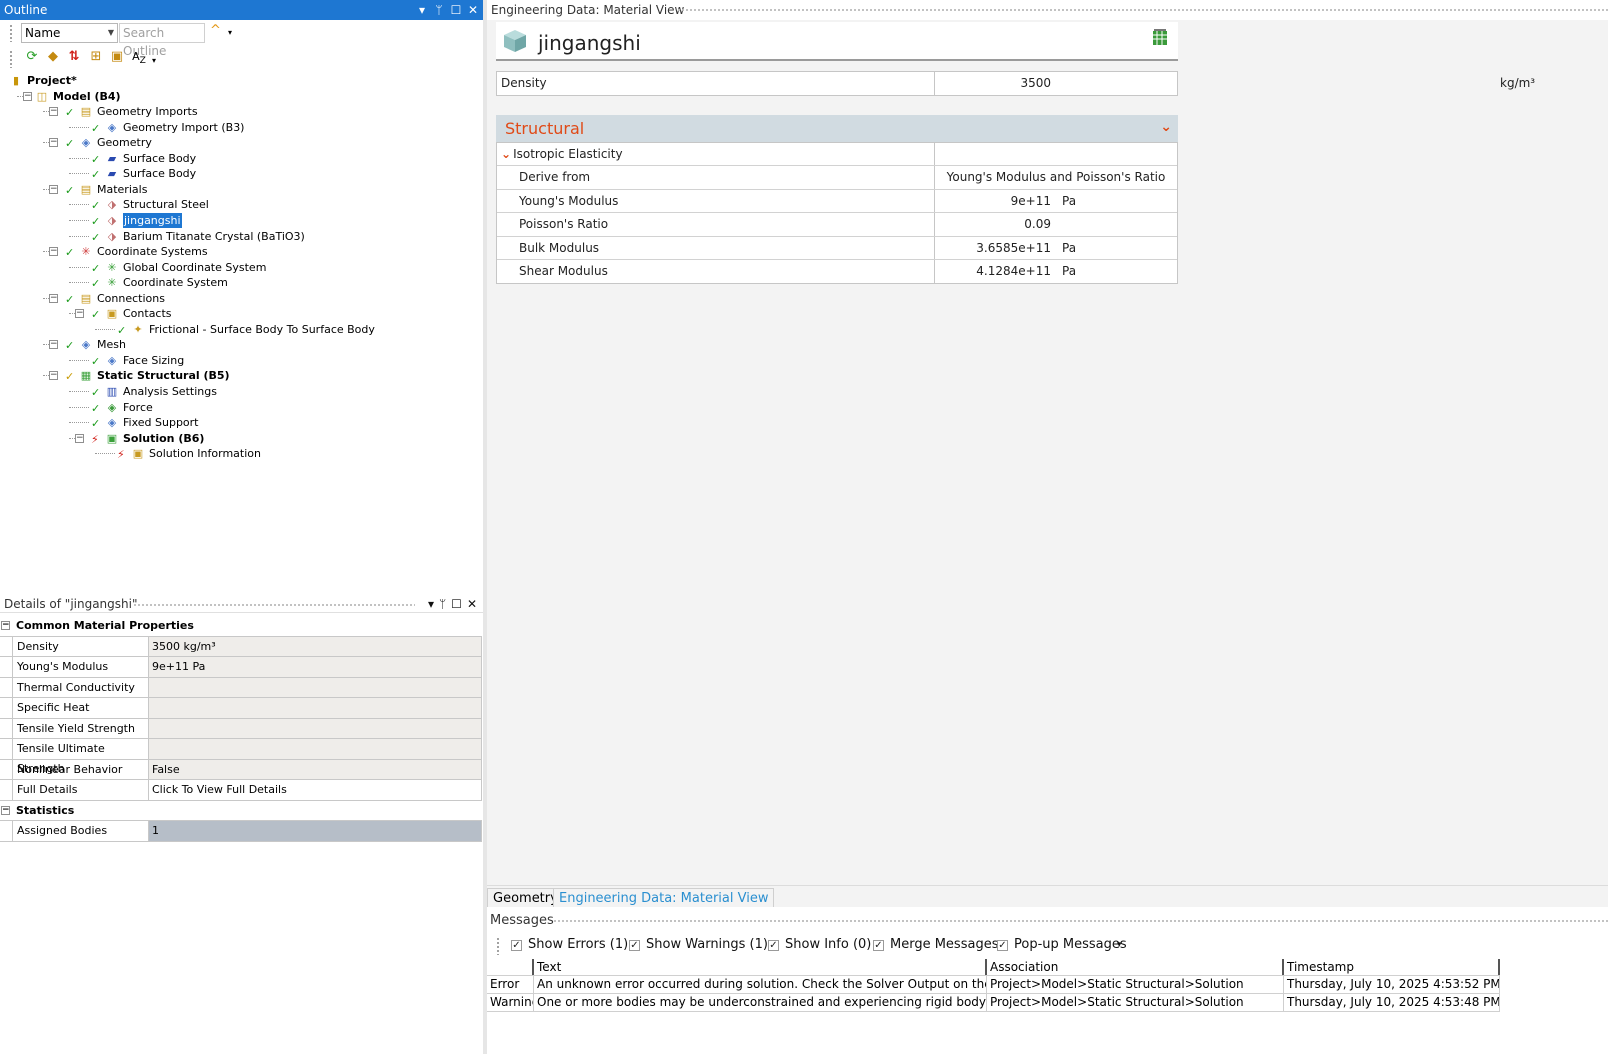  I want to click on property-value-cell: 4.1284e+11 Pa, so click(1056, 271).